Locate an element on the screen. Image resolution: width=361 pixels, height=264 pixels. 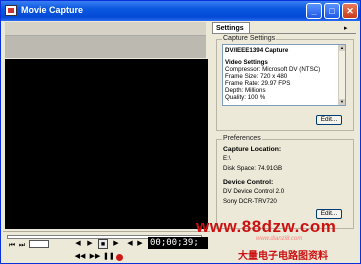
preferences-heading: Preferences is located at coordinates (242, 138).